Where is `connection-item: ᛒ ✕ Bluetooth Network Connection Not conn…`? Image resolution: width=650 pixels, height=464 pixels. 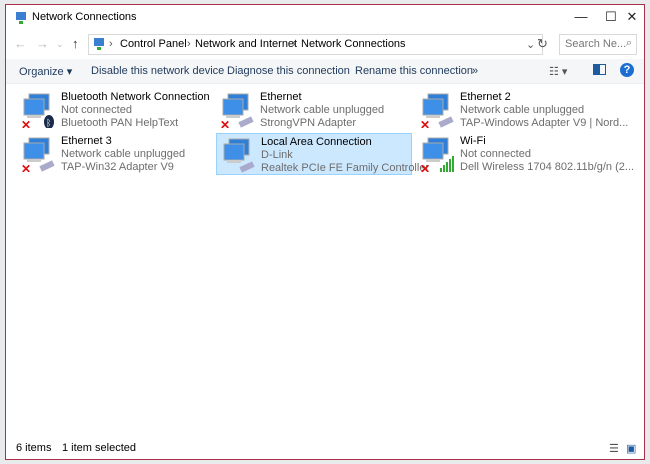
connection-item: ᛒ ✕ Bluetooth Network Connection Not conn… is located at coordinates (115, 110).